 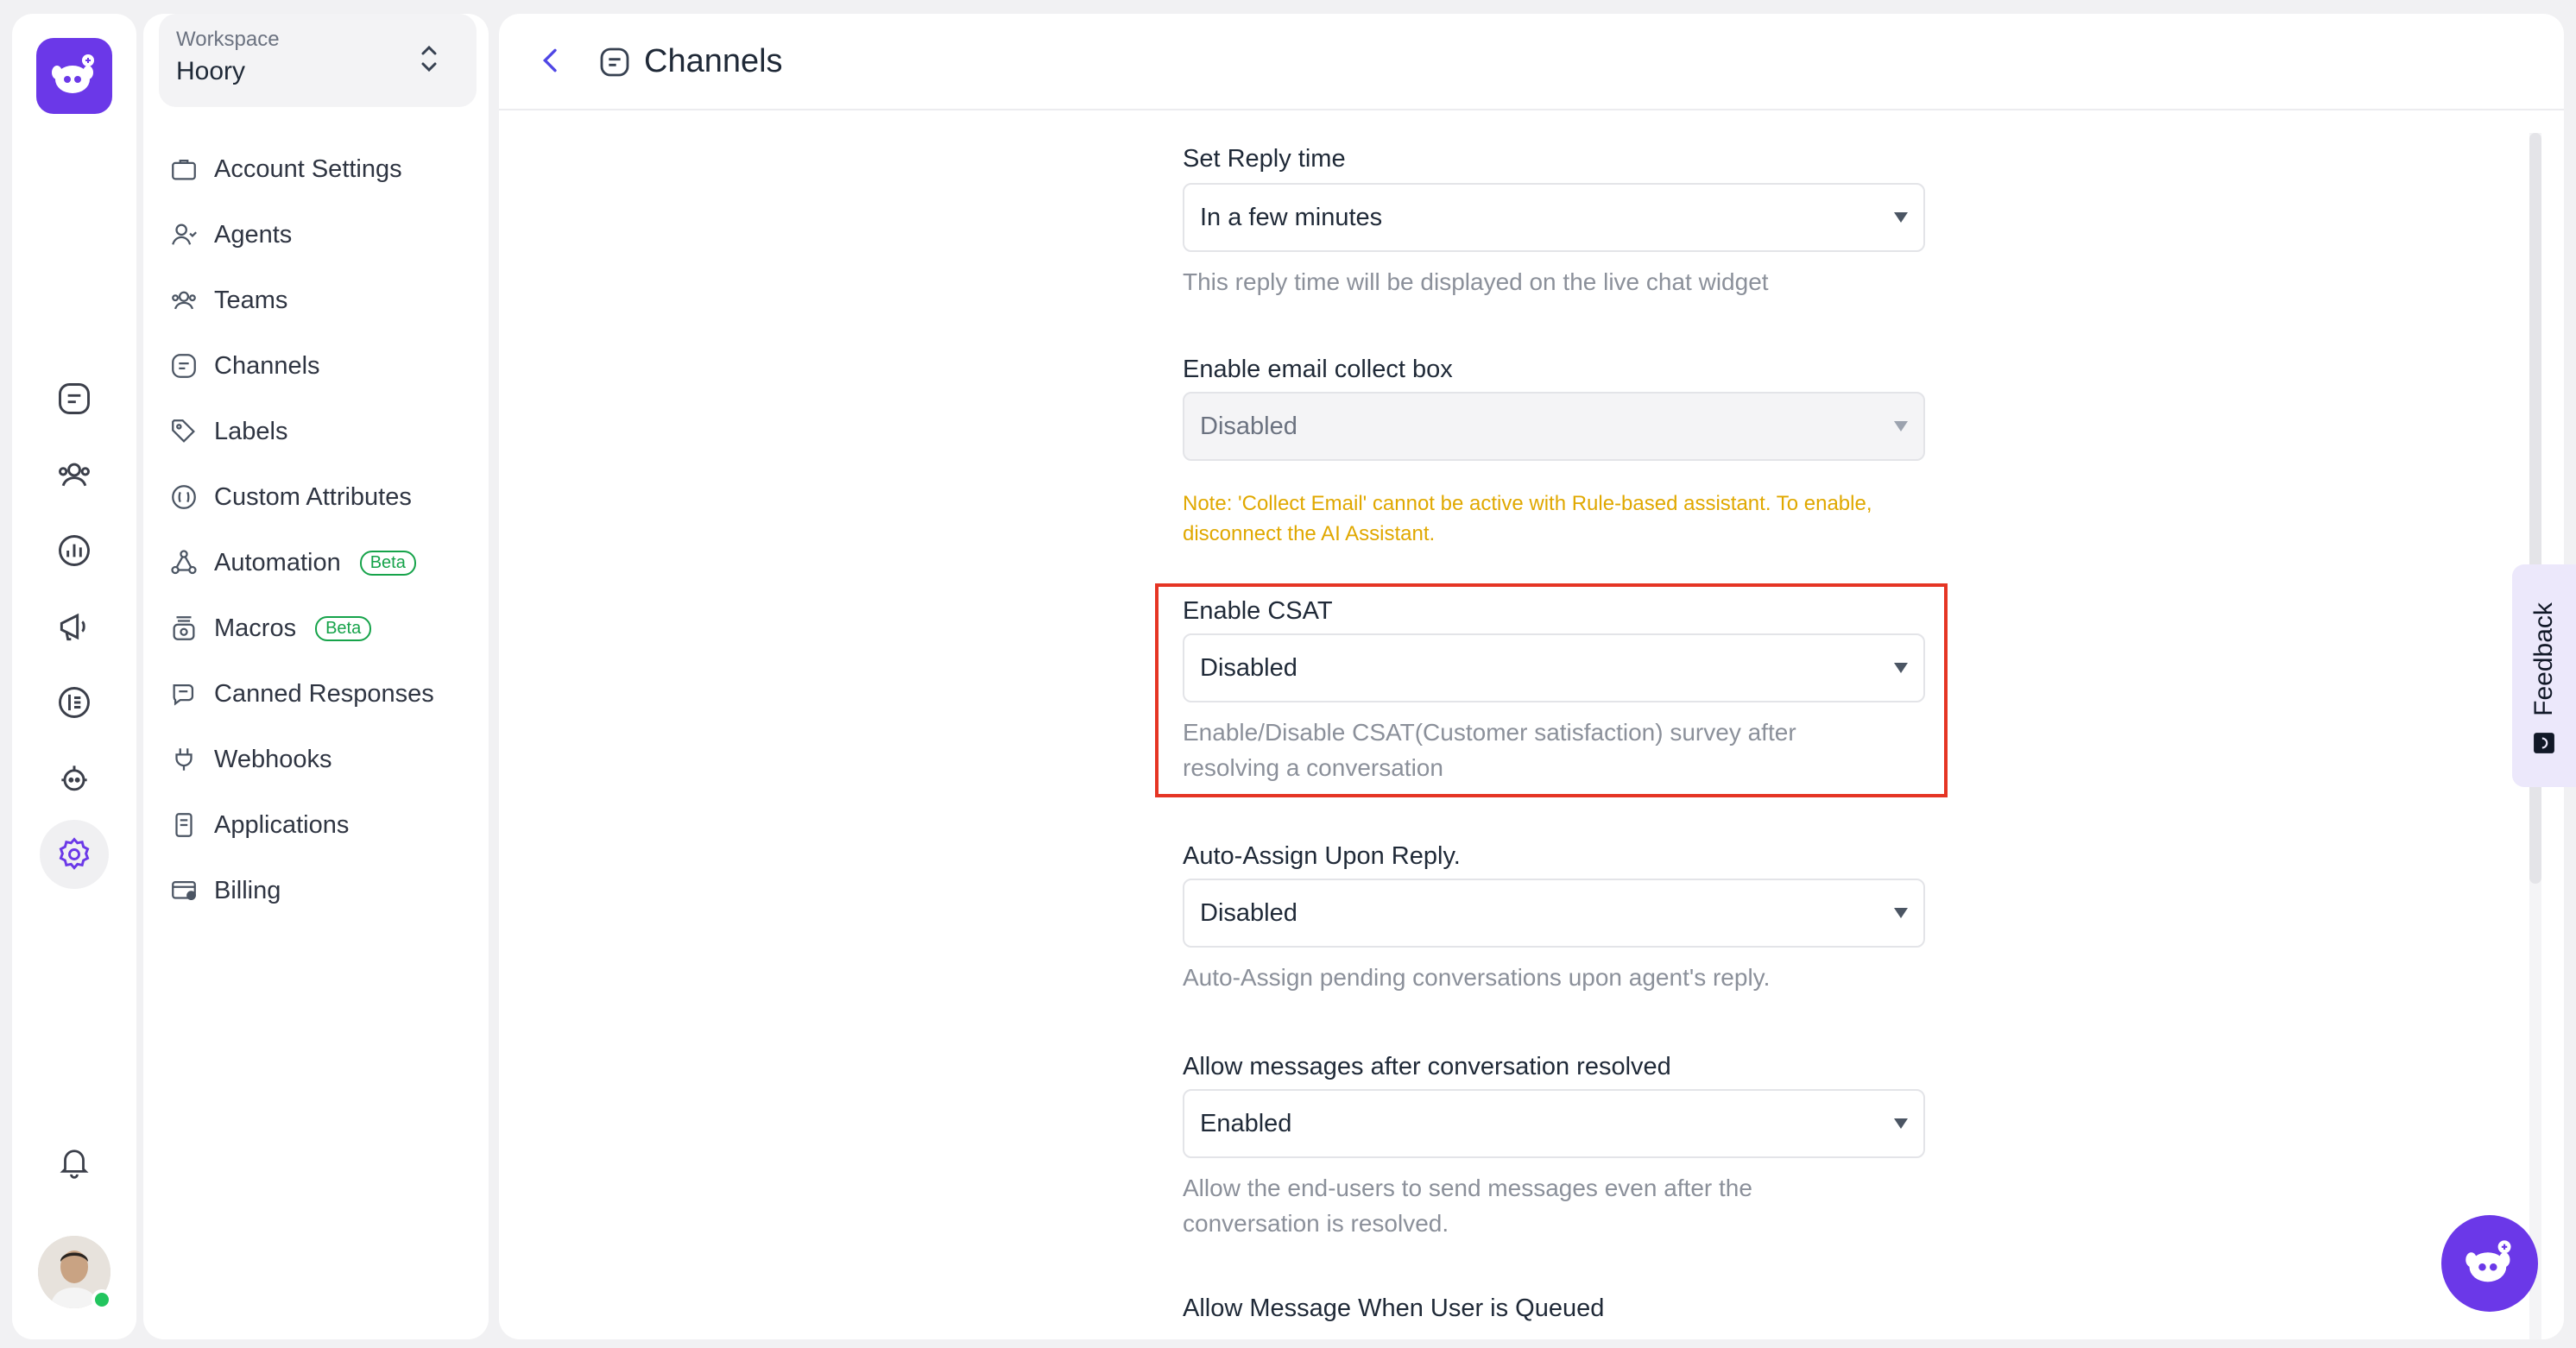 I want to click on sidebar-item-label: Custom Attributes, so click(x=313, y=497).